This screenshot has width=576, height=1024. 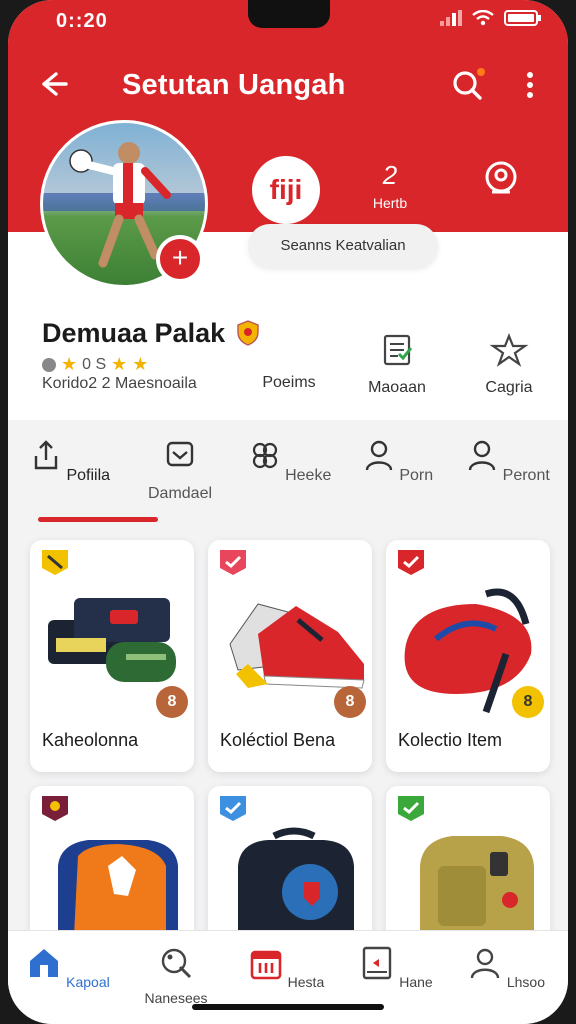 I want to click on share-icon, so click(x=46, y=455).